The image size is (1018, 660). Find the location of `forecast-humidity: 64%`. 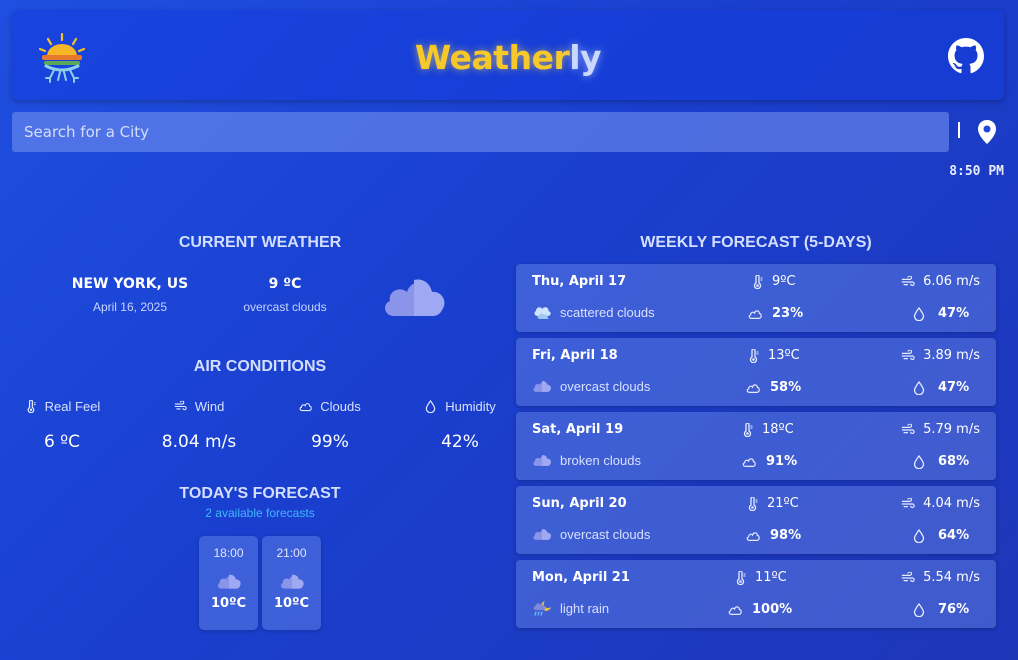

forecast-humidity: 64% is located at coordinates (940, 535).